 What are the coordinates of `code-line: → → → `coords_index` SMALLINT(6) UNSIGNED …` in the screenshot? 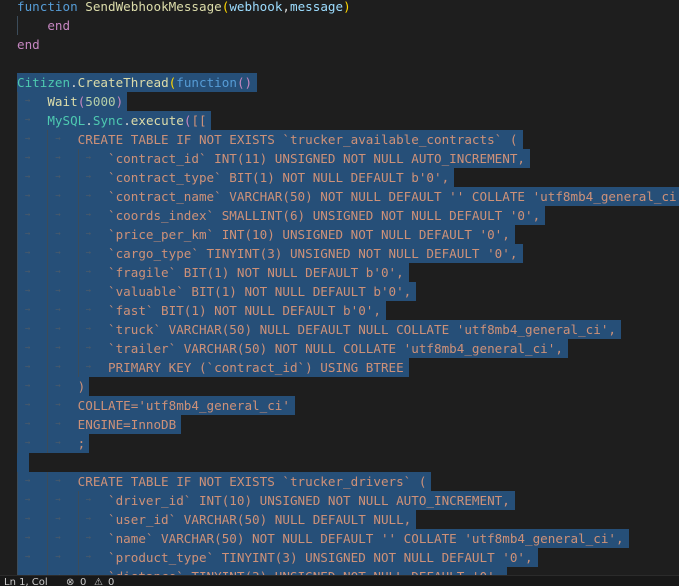 It's located at (339, 215).